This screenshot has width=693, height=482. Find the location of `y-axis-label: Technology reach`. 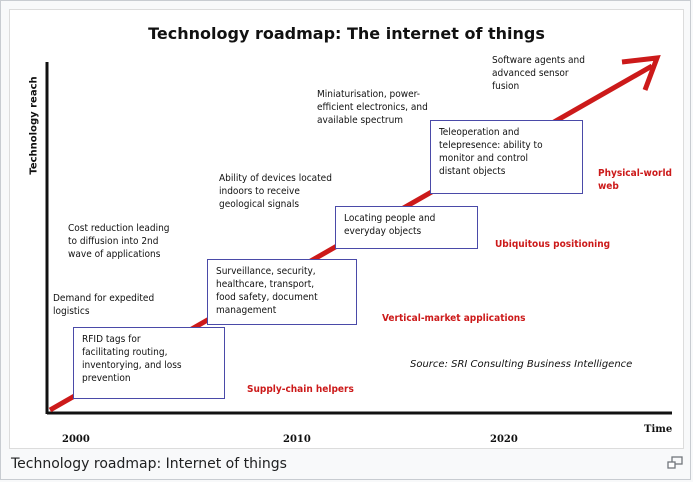

y-axis-label: Technology reach is located at coordinates (34, 125).